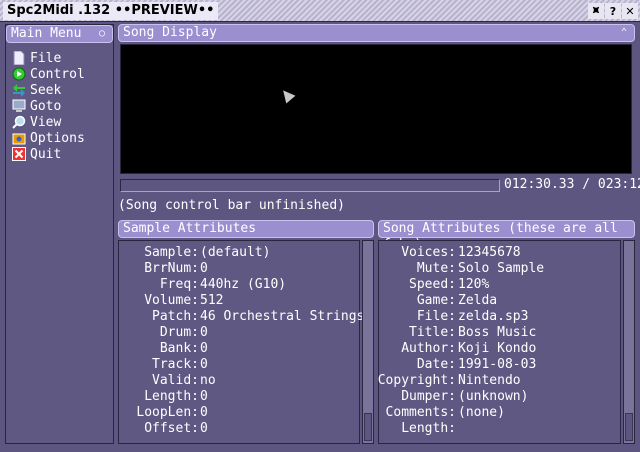 This screenshot has width=640, height=452. Describe the element at coordinates (629, 342) in the screenshot. I see `song-attributes-scrollbar` at that location.